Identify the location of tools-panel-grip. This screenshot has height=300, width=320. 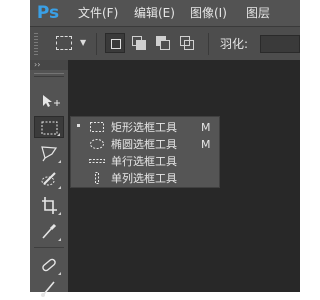
(49, 75).